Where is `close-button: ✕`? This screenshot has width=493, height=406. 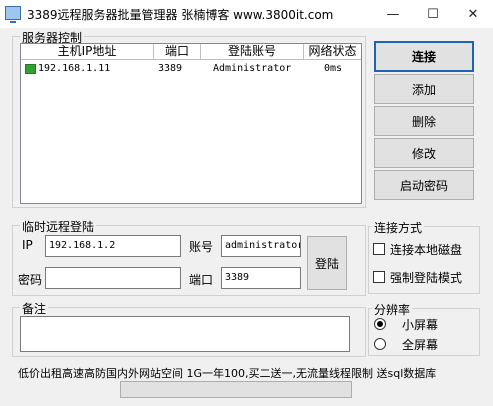
close-button: ✕ is located at coordinates (473, 14).